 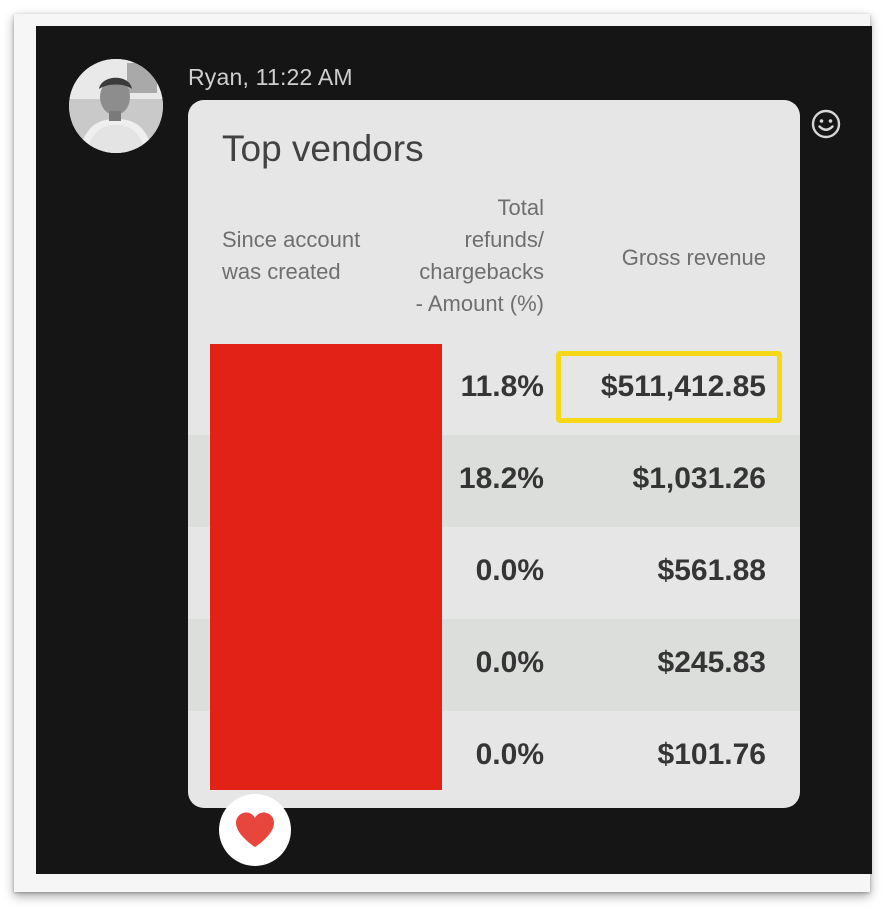 I want to click on column-header-gross-revenue: Gross revenue, so click(x=693, y=257).